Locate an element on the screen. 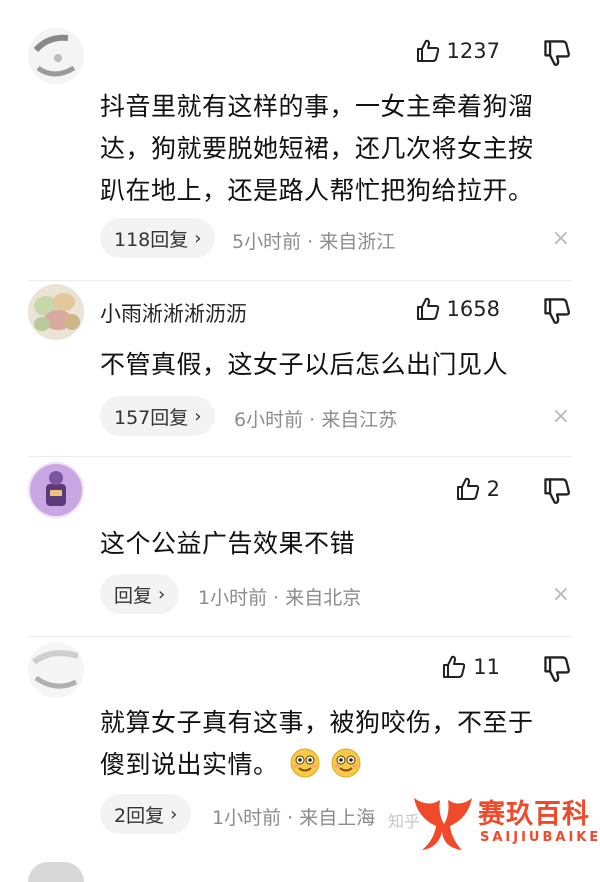 The width and height of the screenshot is (600, 882). like-button: 2 is located at coordinates (477, 489).